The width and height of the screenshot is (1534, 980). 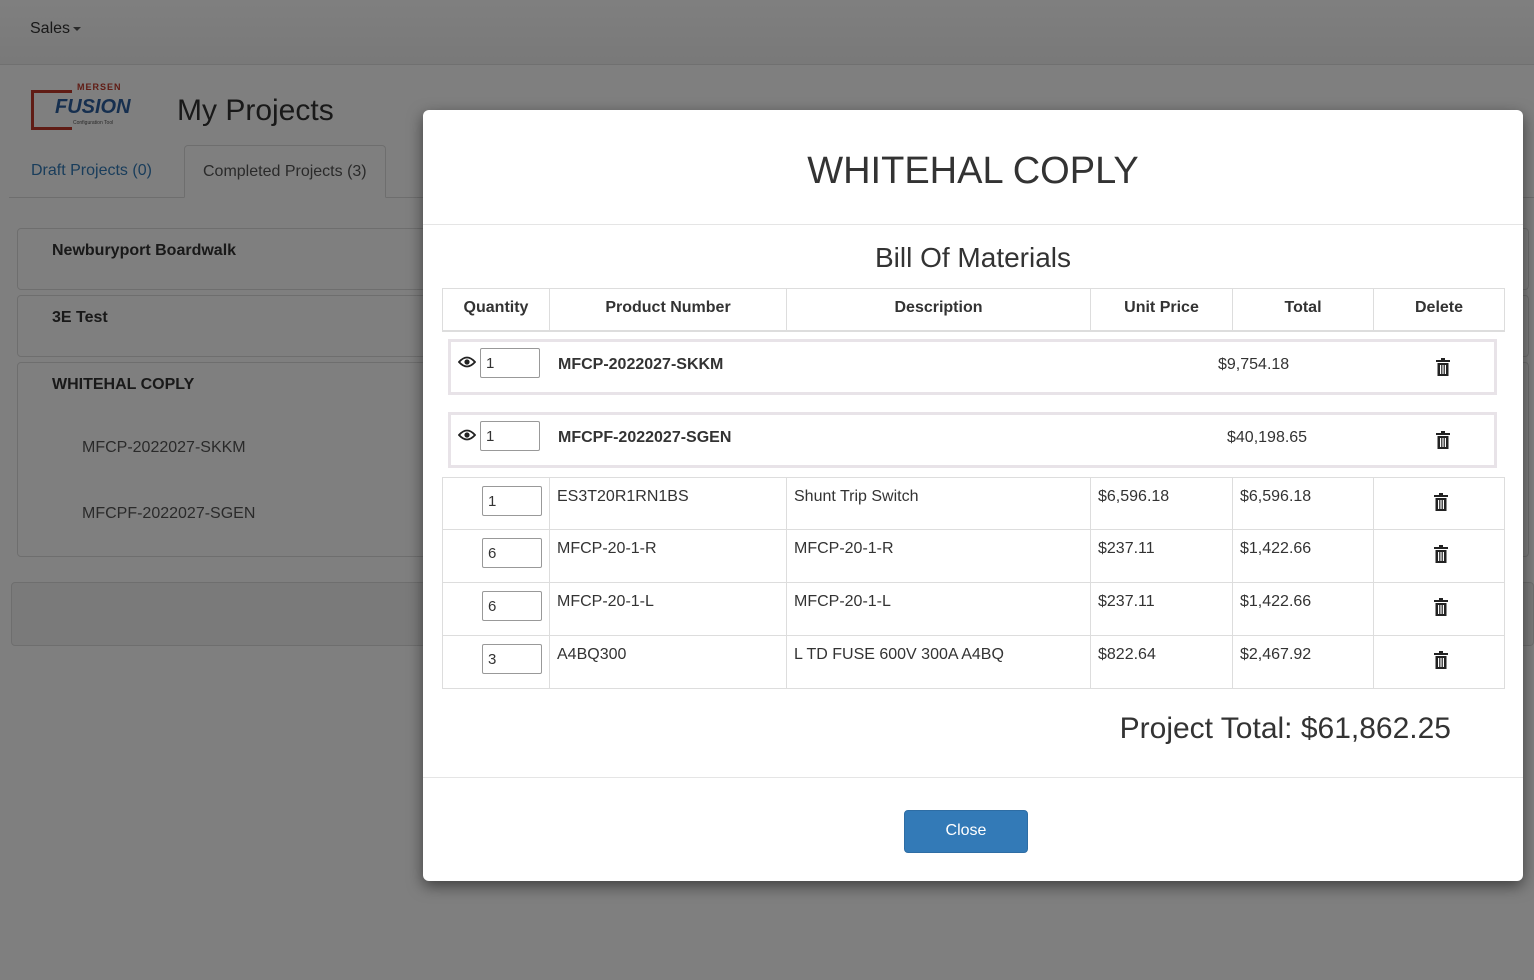 I want to click on line-total: $2,467.92, so click(x=1276, y=654).